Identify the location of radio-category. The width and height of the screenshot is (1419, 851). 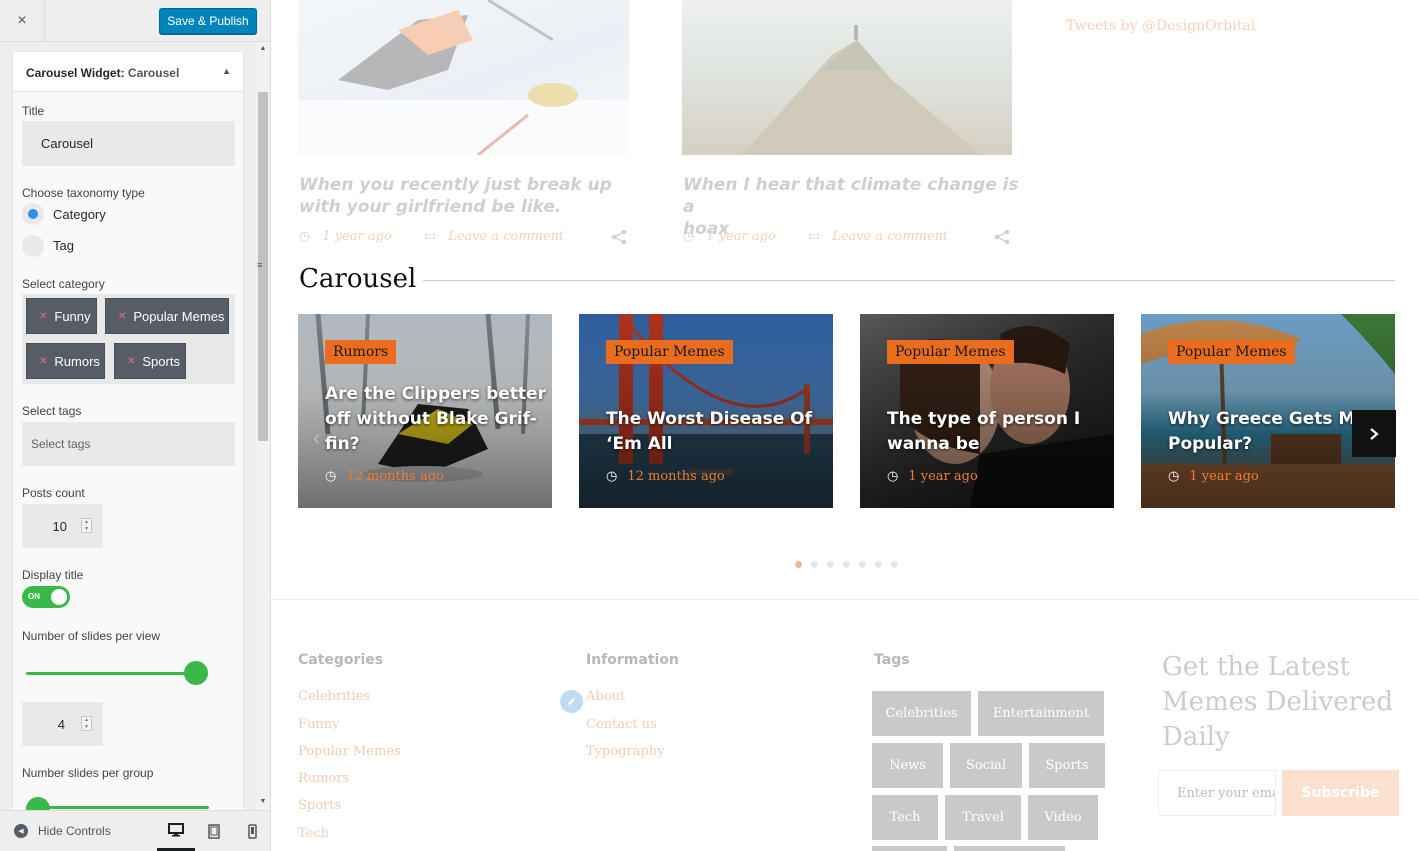
(33, 214).